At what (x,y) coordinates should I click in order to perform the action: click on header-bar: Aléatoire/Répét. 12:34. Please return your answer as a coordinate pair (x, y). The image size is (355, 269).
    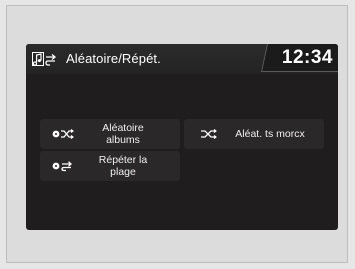
    Looking at the image, I should click on (182, 59).